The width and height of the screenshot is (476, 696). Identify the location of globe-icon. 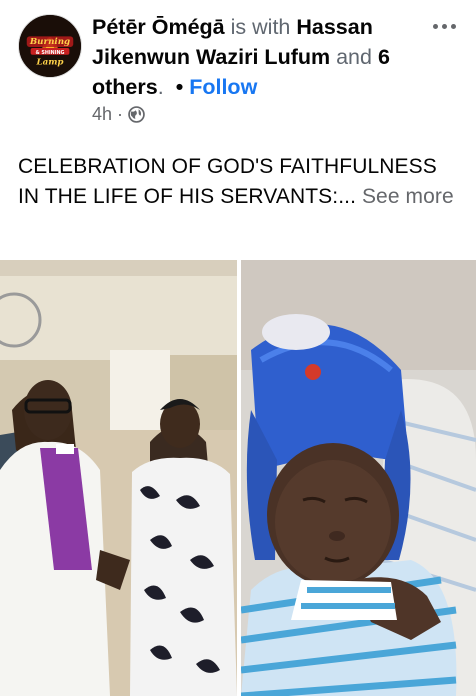
(136, 114).